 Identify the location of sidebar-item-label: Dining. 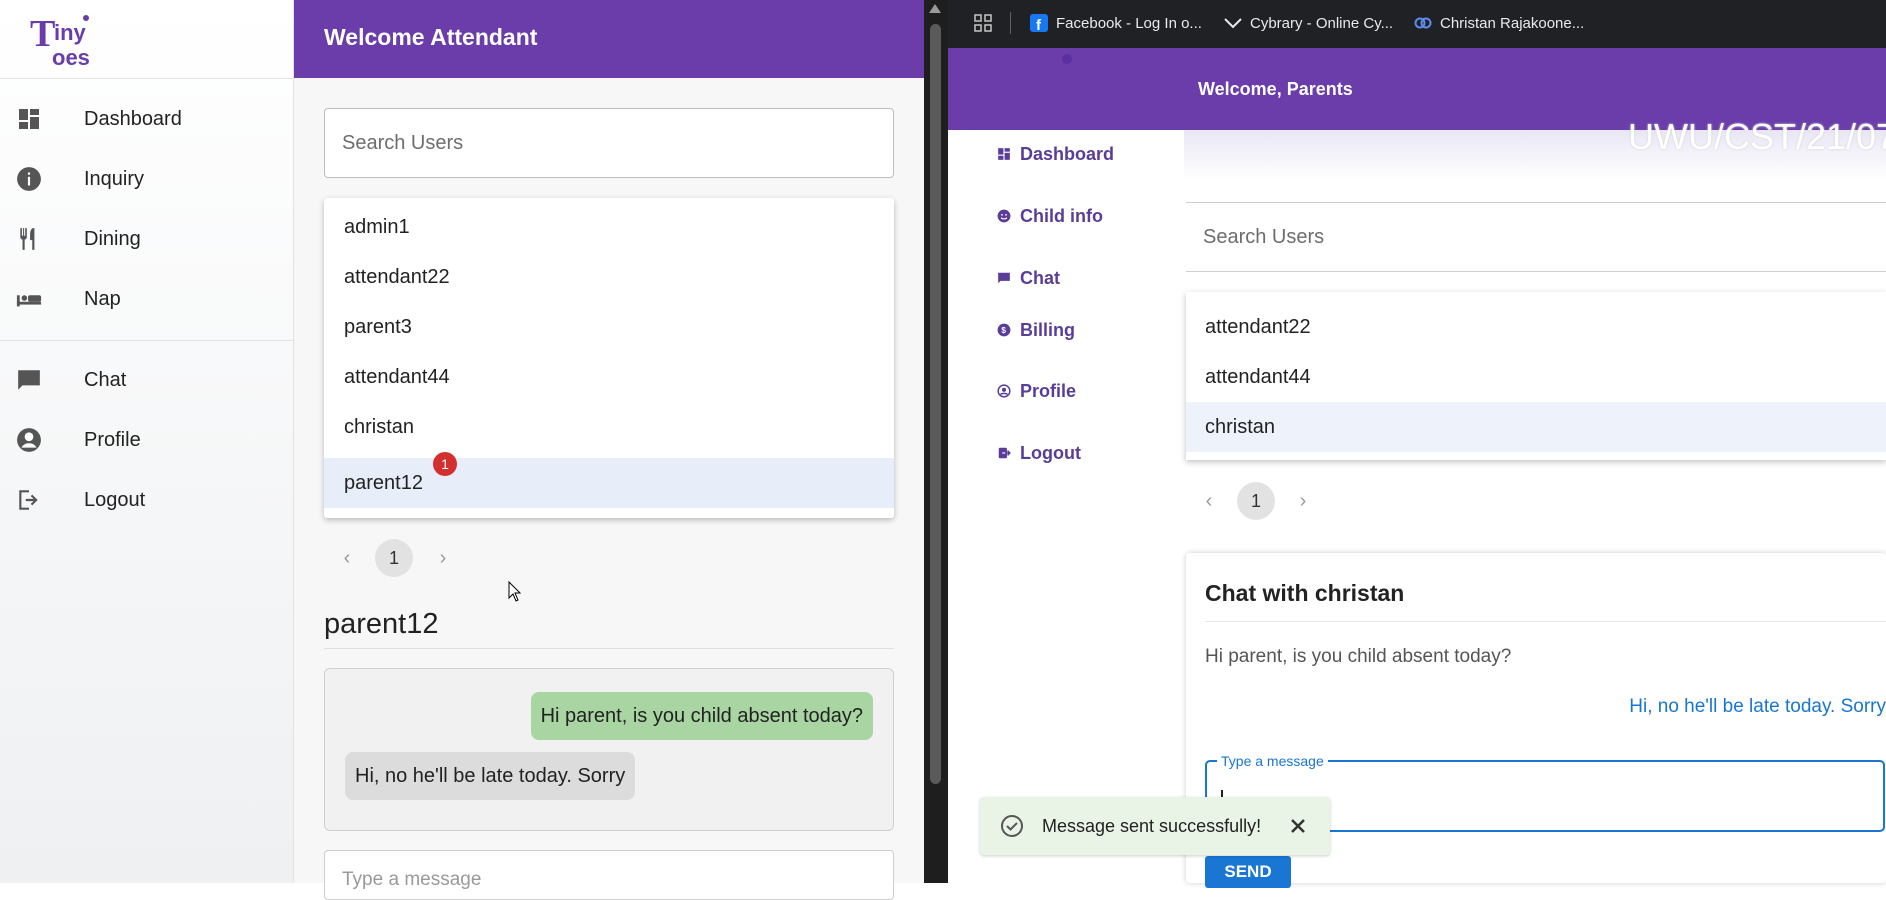
(112, 238).